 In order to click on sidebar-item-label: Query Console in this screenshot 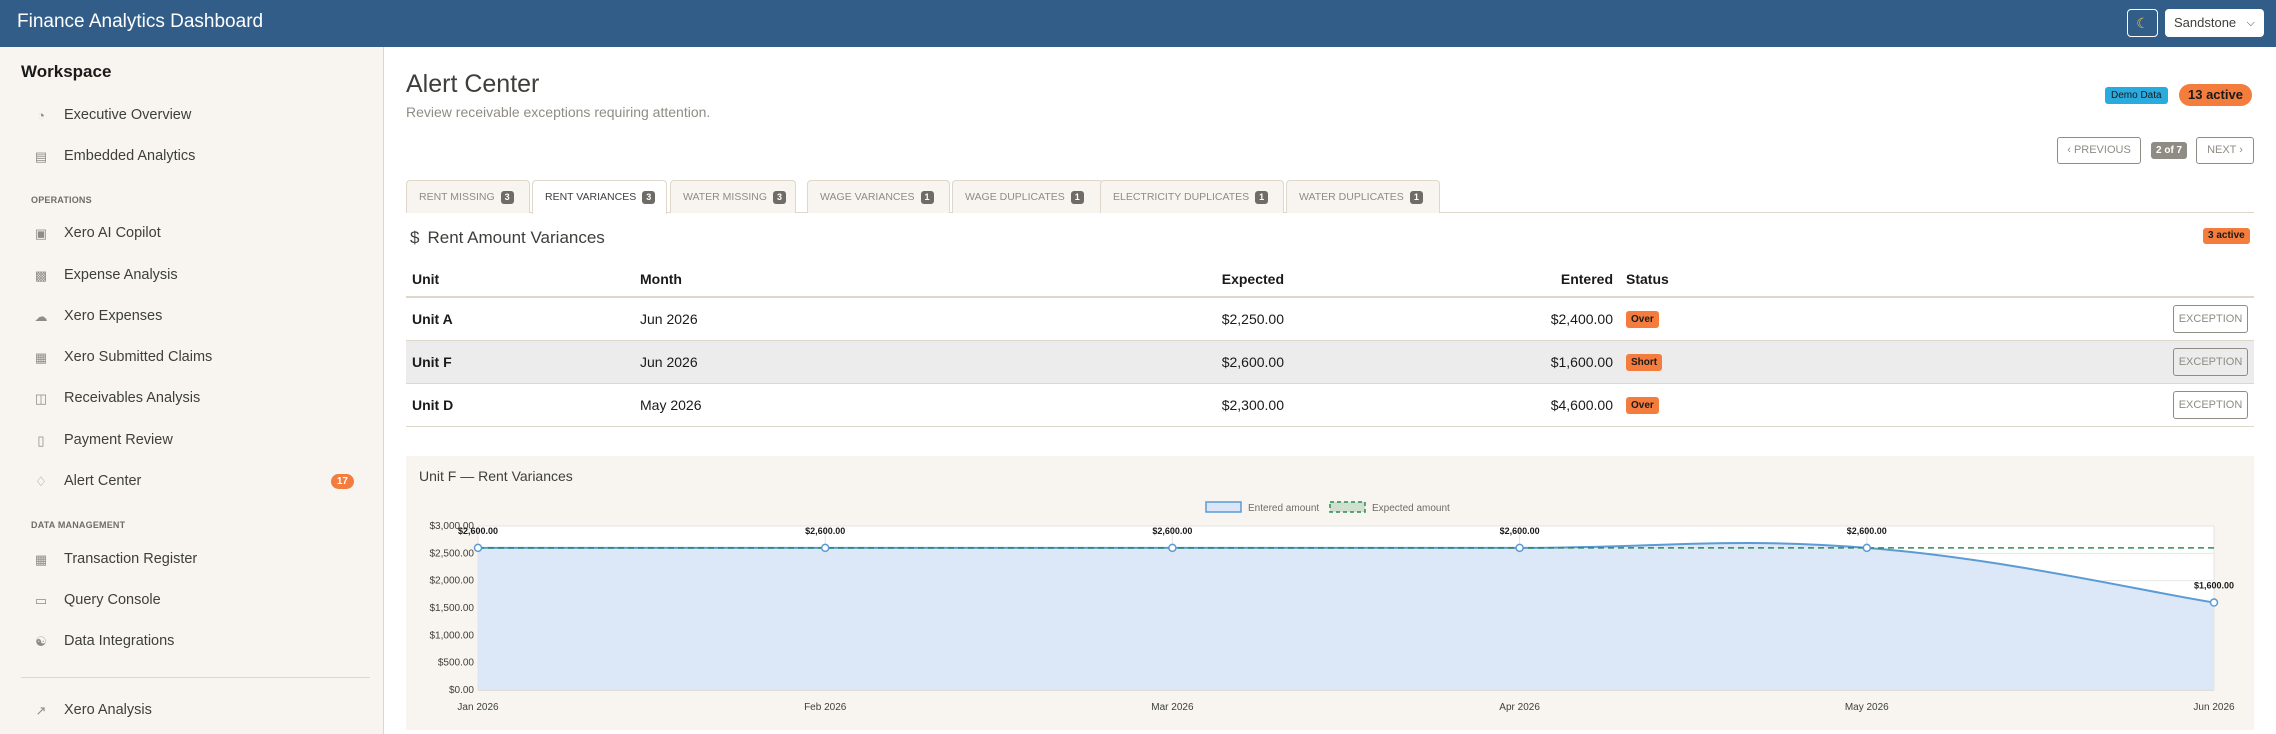, I will do `click(112, 600)`.